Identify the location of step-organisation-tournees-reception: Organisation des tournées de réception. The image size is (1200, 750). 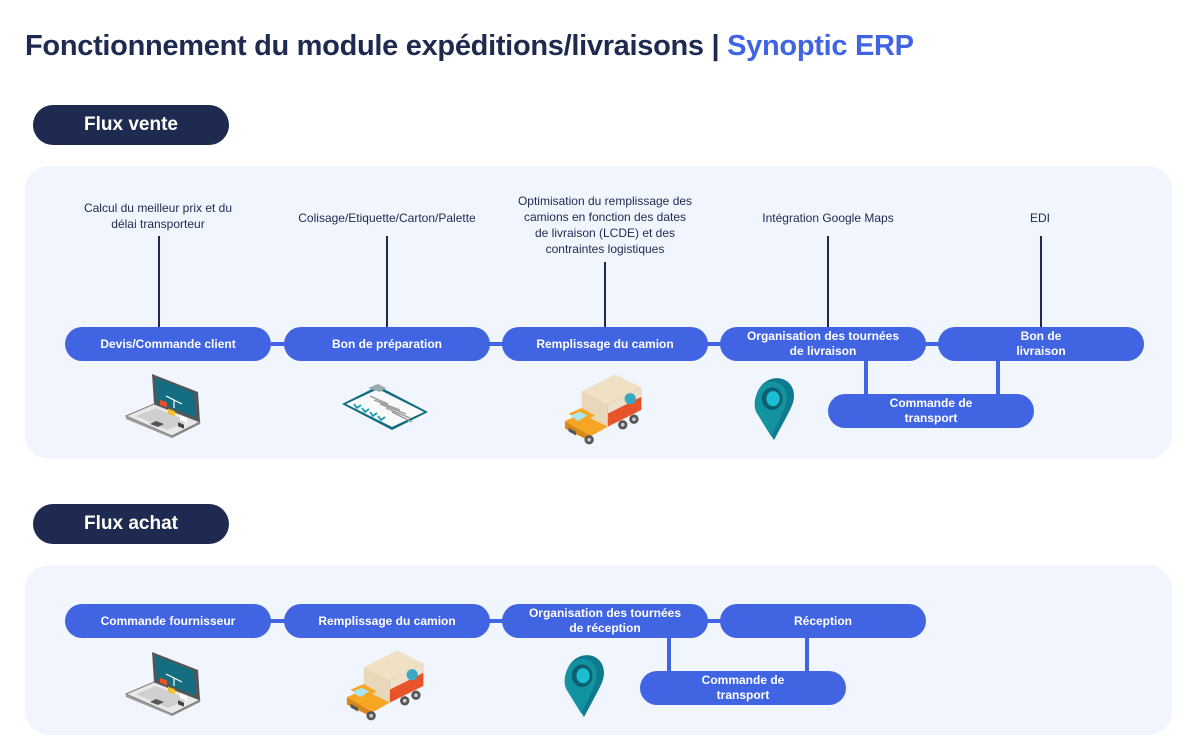
(605, 621).